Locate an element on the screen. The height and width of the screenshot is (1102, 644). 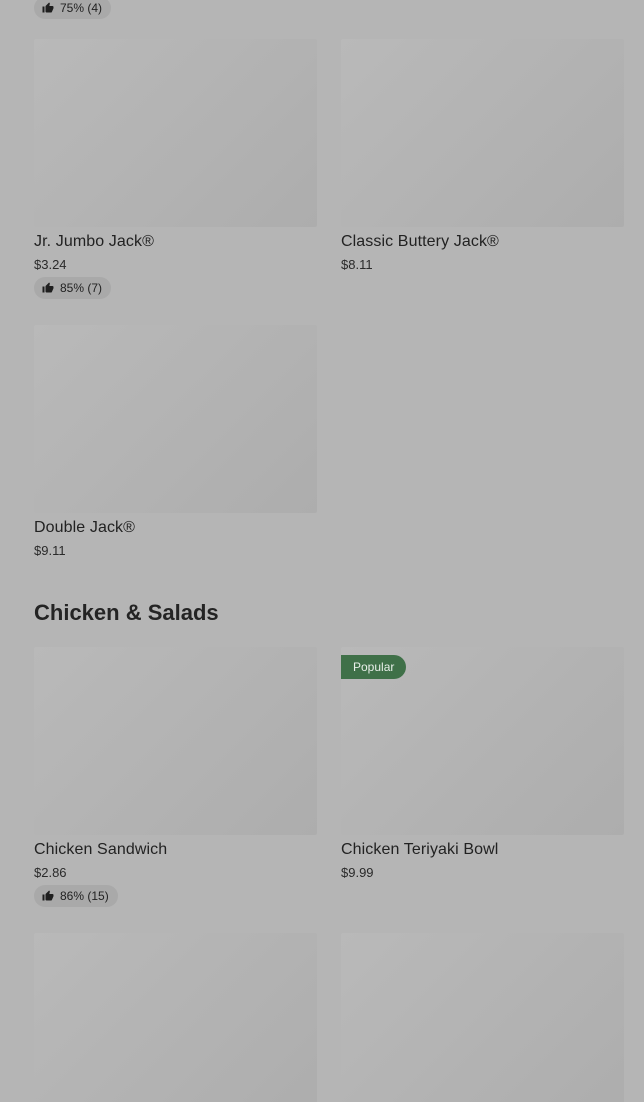
menu-item-card: Jr. Jumbo Jack® $3.24 85% (7) is located at coordinates (175, 182).